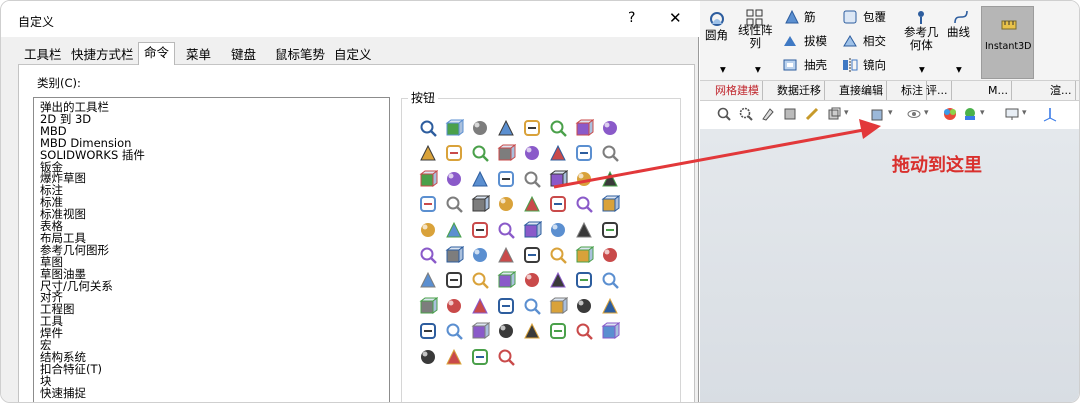 The image size is (1080, 403). Describe the element at coordinates (861, 90) in the screenshot. I see `command-tab: 直接编辑` at that location.